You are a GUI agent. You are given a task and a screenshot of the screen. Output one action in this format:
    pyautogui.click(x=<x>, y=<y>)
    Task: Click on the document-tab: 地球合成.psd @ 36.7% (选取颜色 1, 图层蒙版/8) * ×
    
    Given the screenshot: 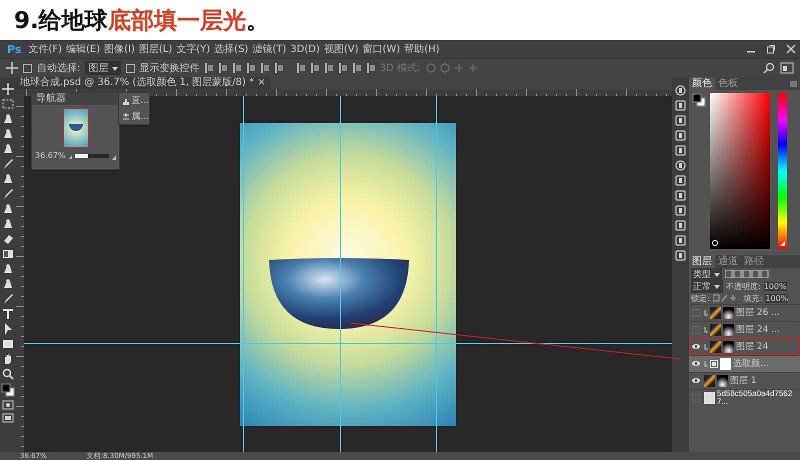 What is the action you would take?
    pyautogui.click(x=143, y=83)
    